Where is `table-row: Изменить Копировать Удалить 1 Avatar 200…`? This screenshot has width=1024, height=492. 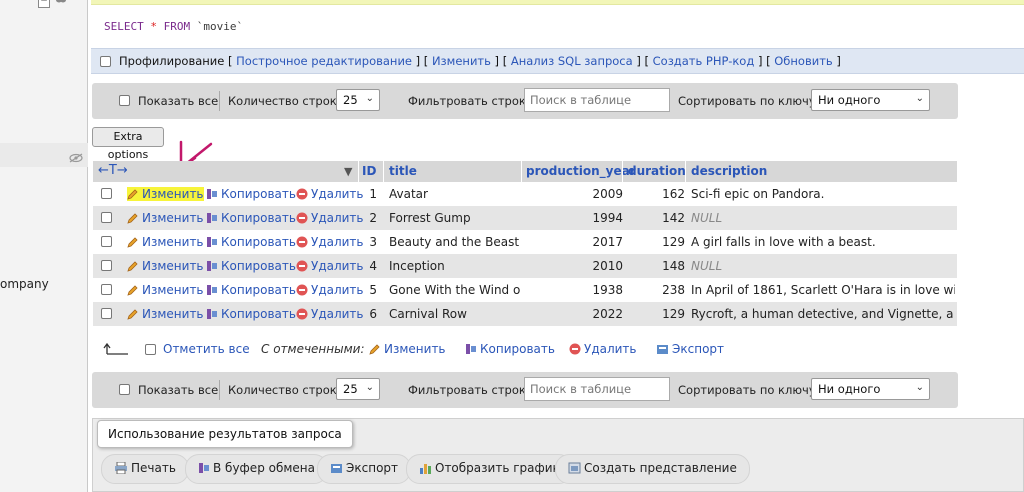 table-row: Изменить Копировать Удалить 1 Avatar 200… is located at coordinates (525, 194).